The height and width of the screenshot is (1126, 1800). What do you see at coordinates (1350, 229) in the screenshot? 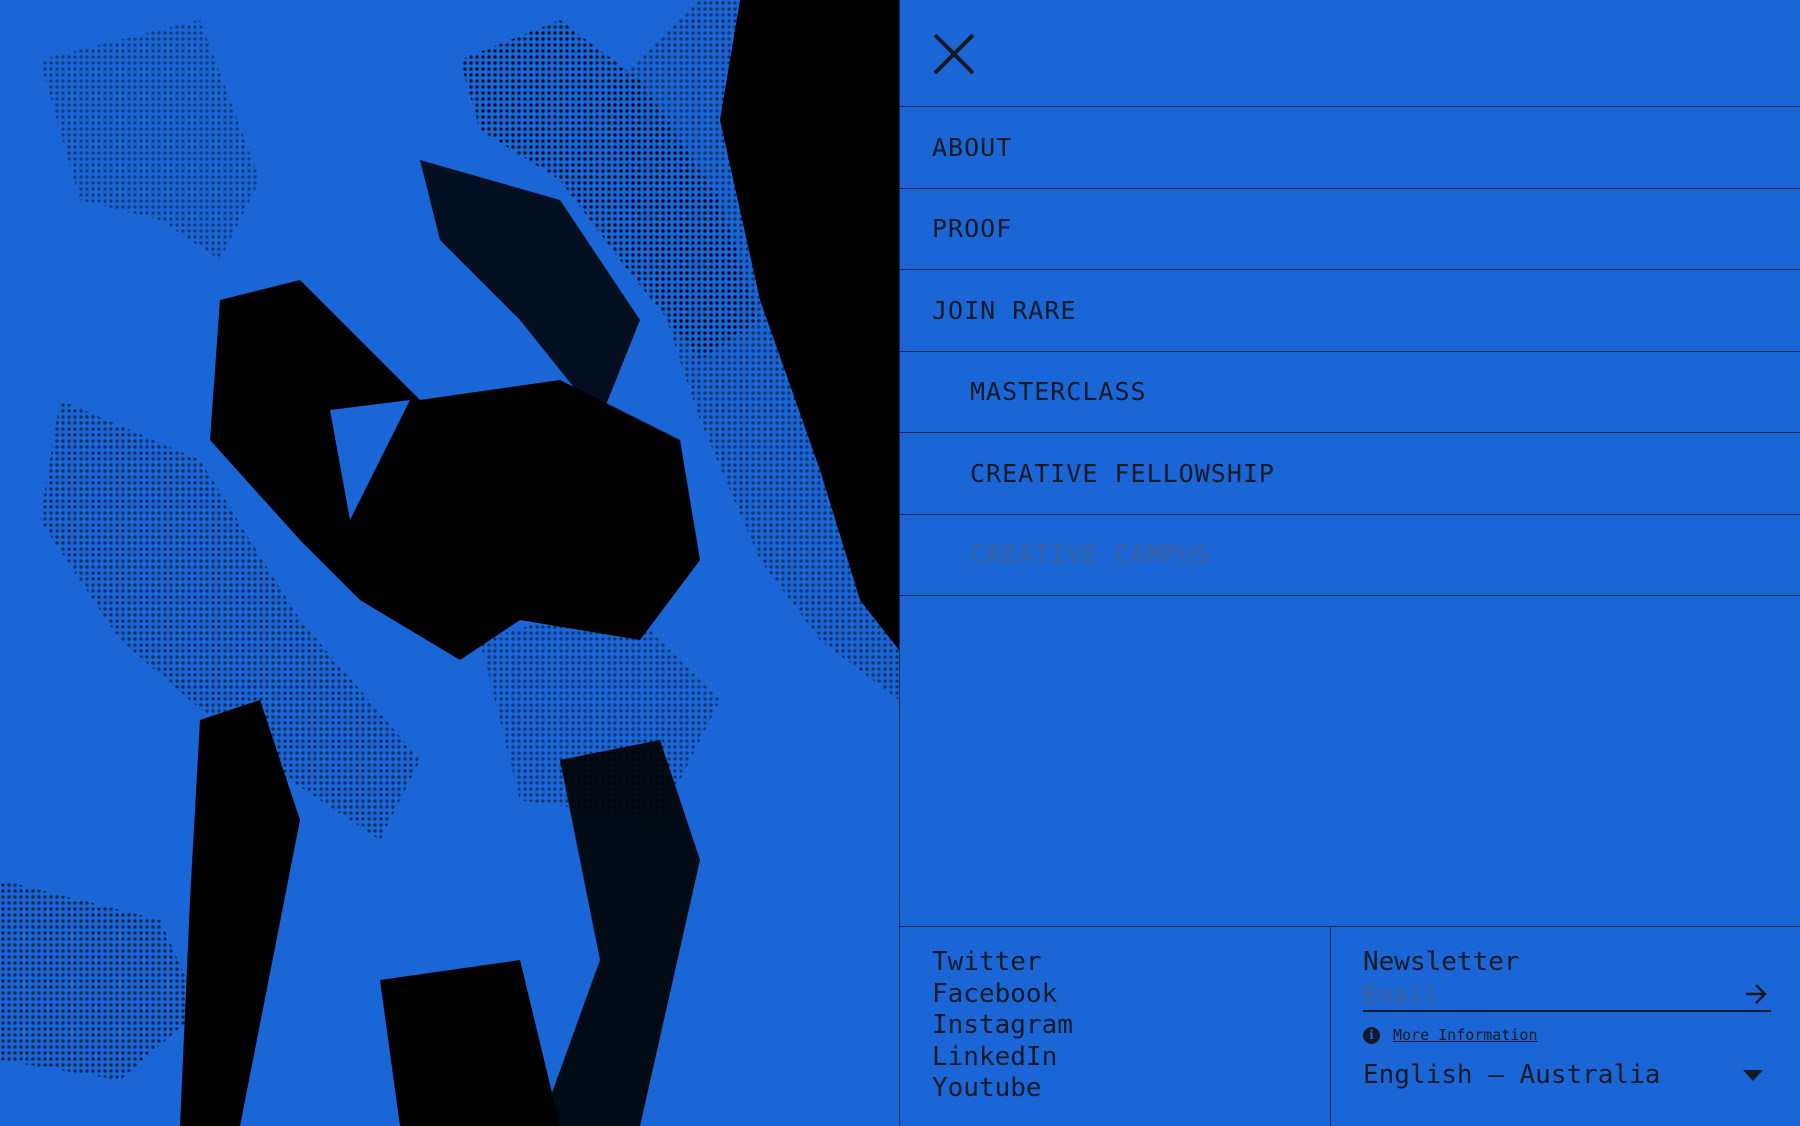
I see `nav-item-proof: PROOF` at bounding box center [1350, 229].